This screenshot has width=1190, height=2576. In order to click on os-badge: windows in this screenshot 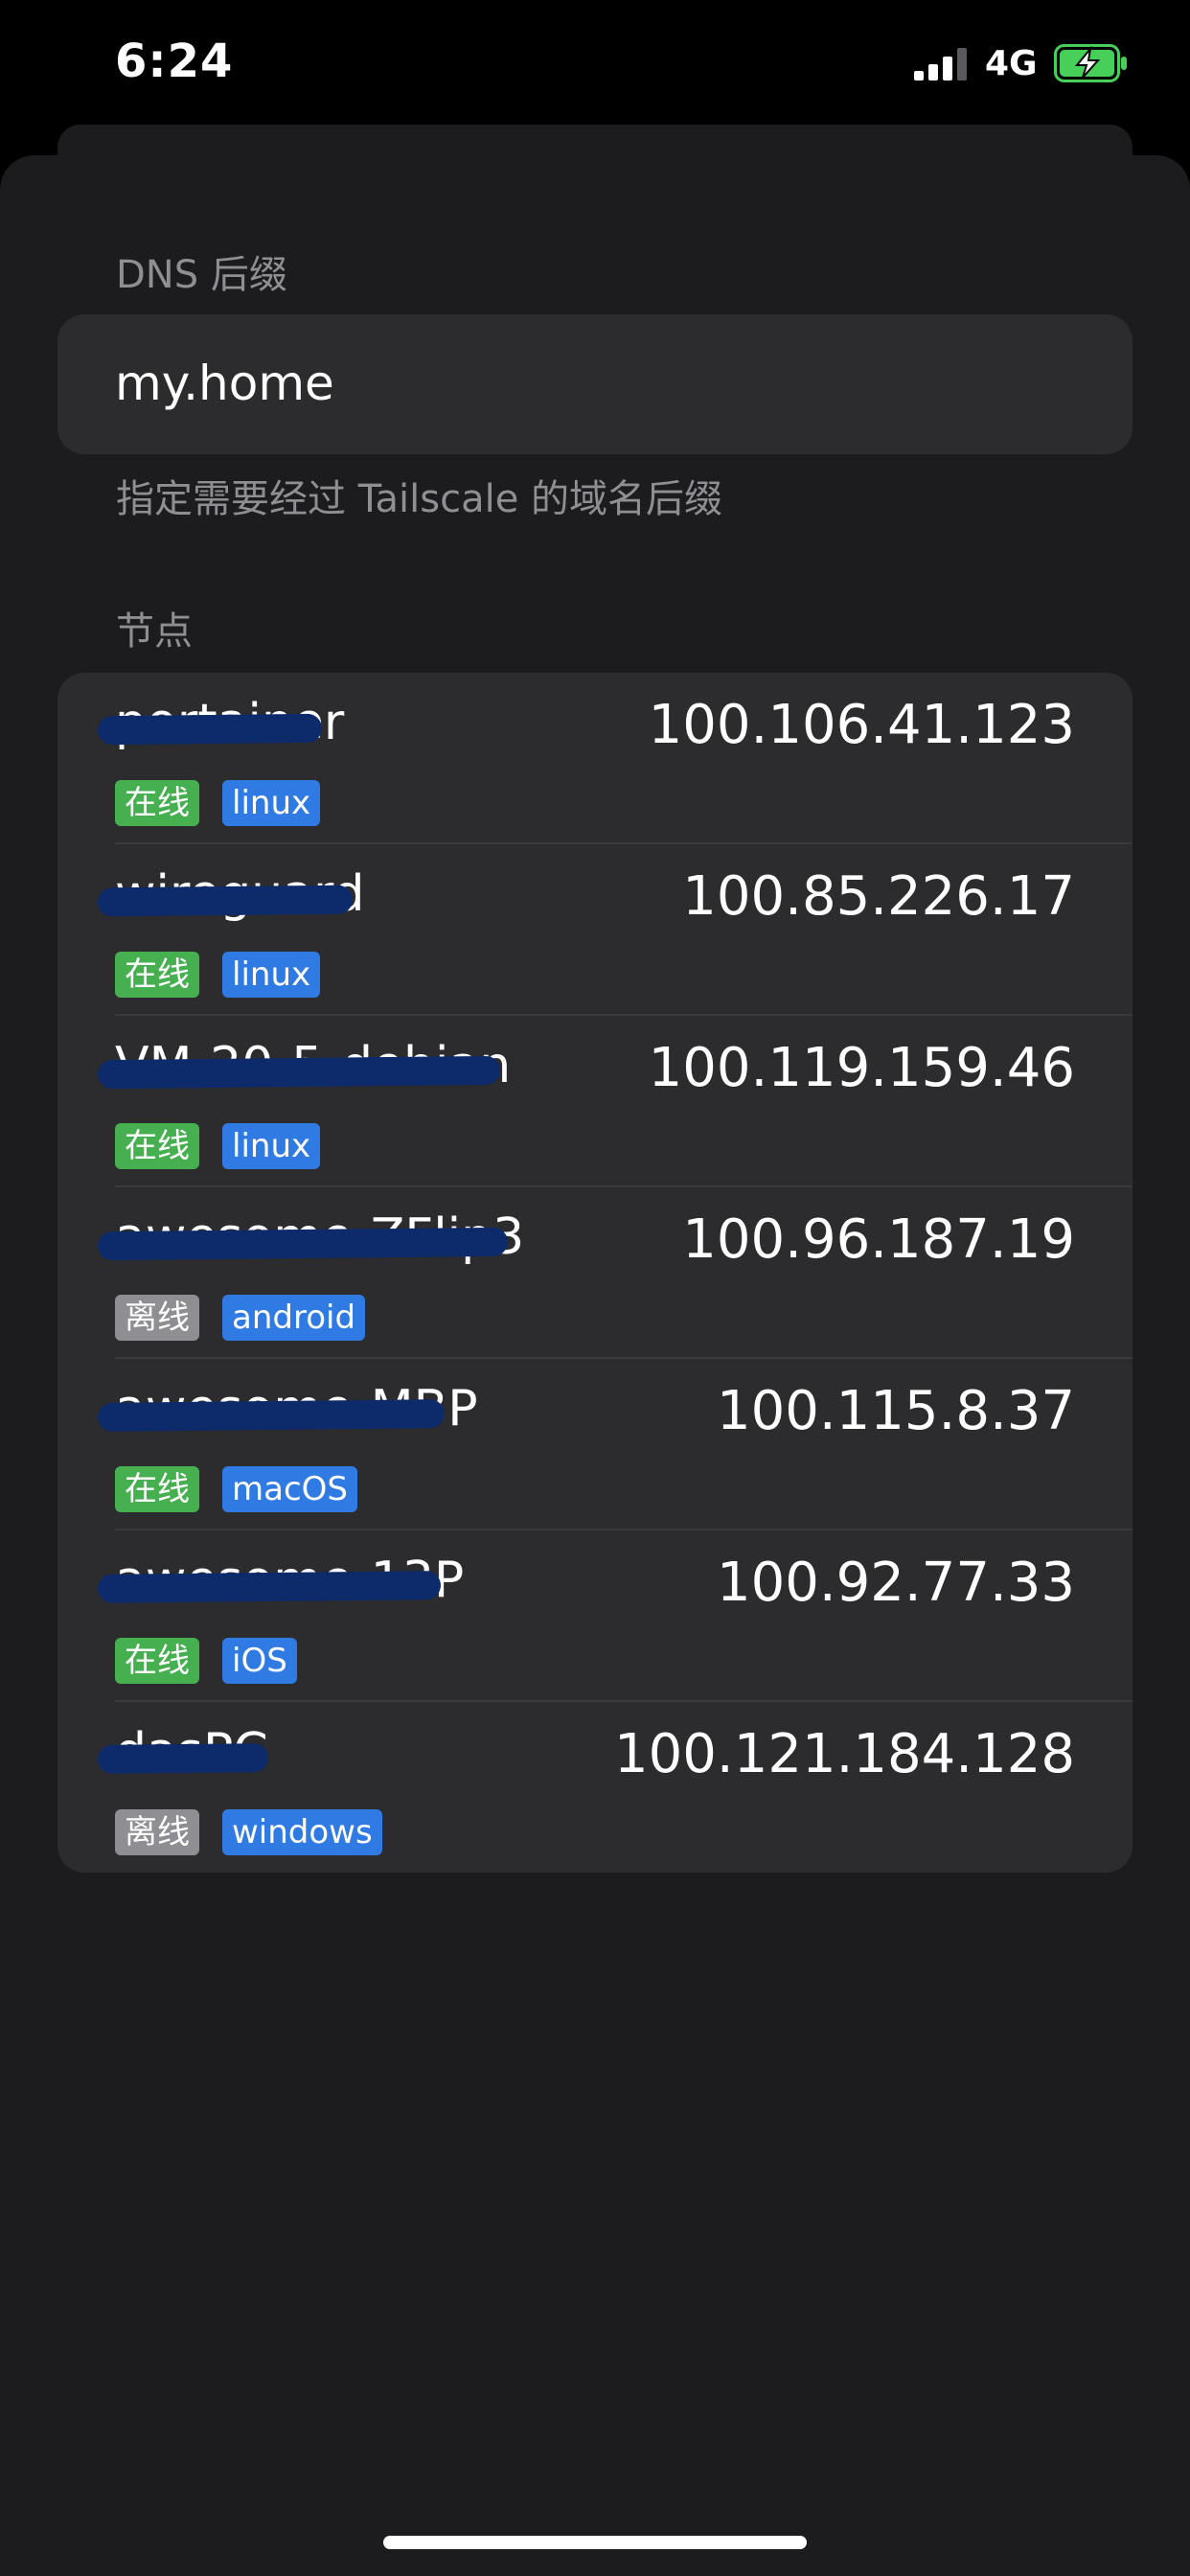, I will do `click(302, 1832)`.